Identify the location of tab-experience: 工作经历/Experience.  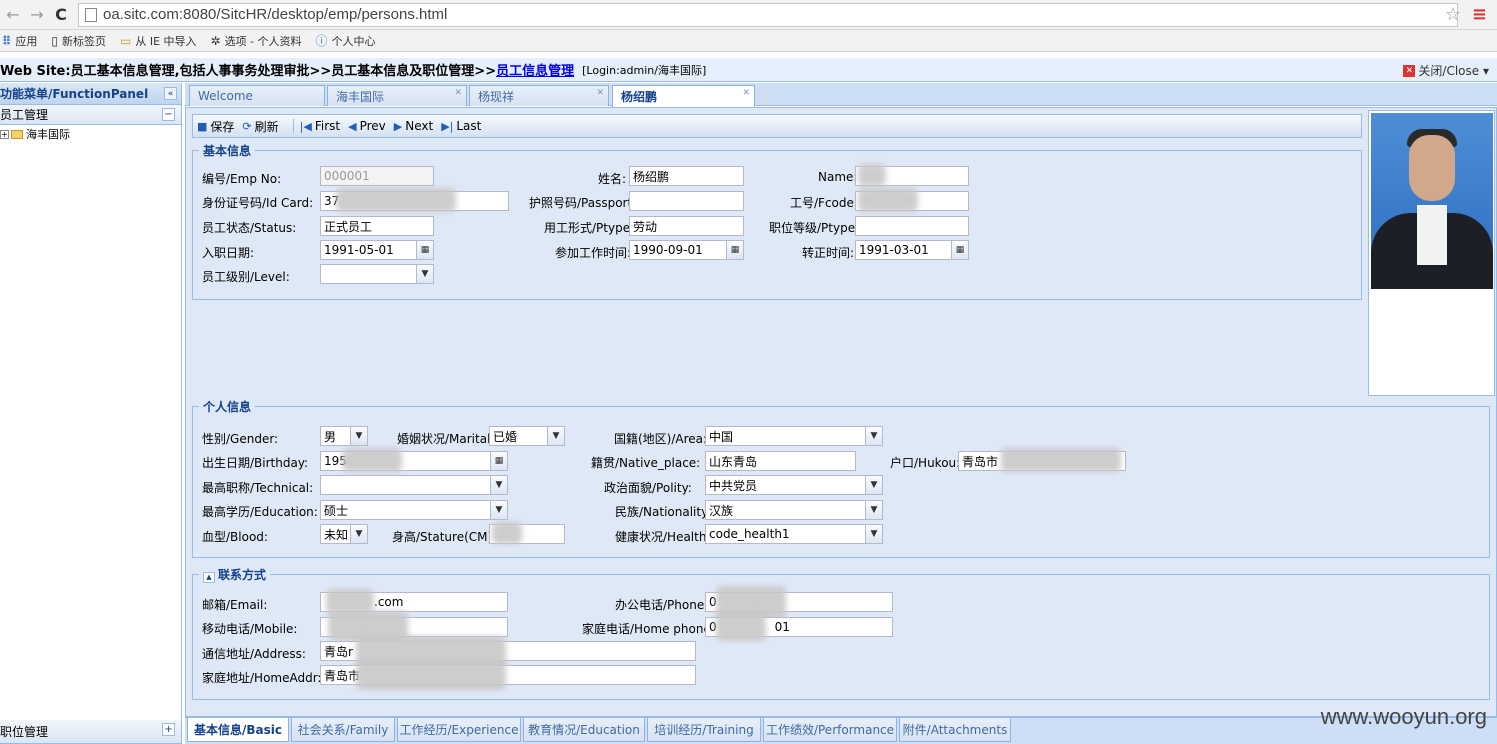
(459, 730).